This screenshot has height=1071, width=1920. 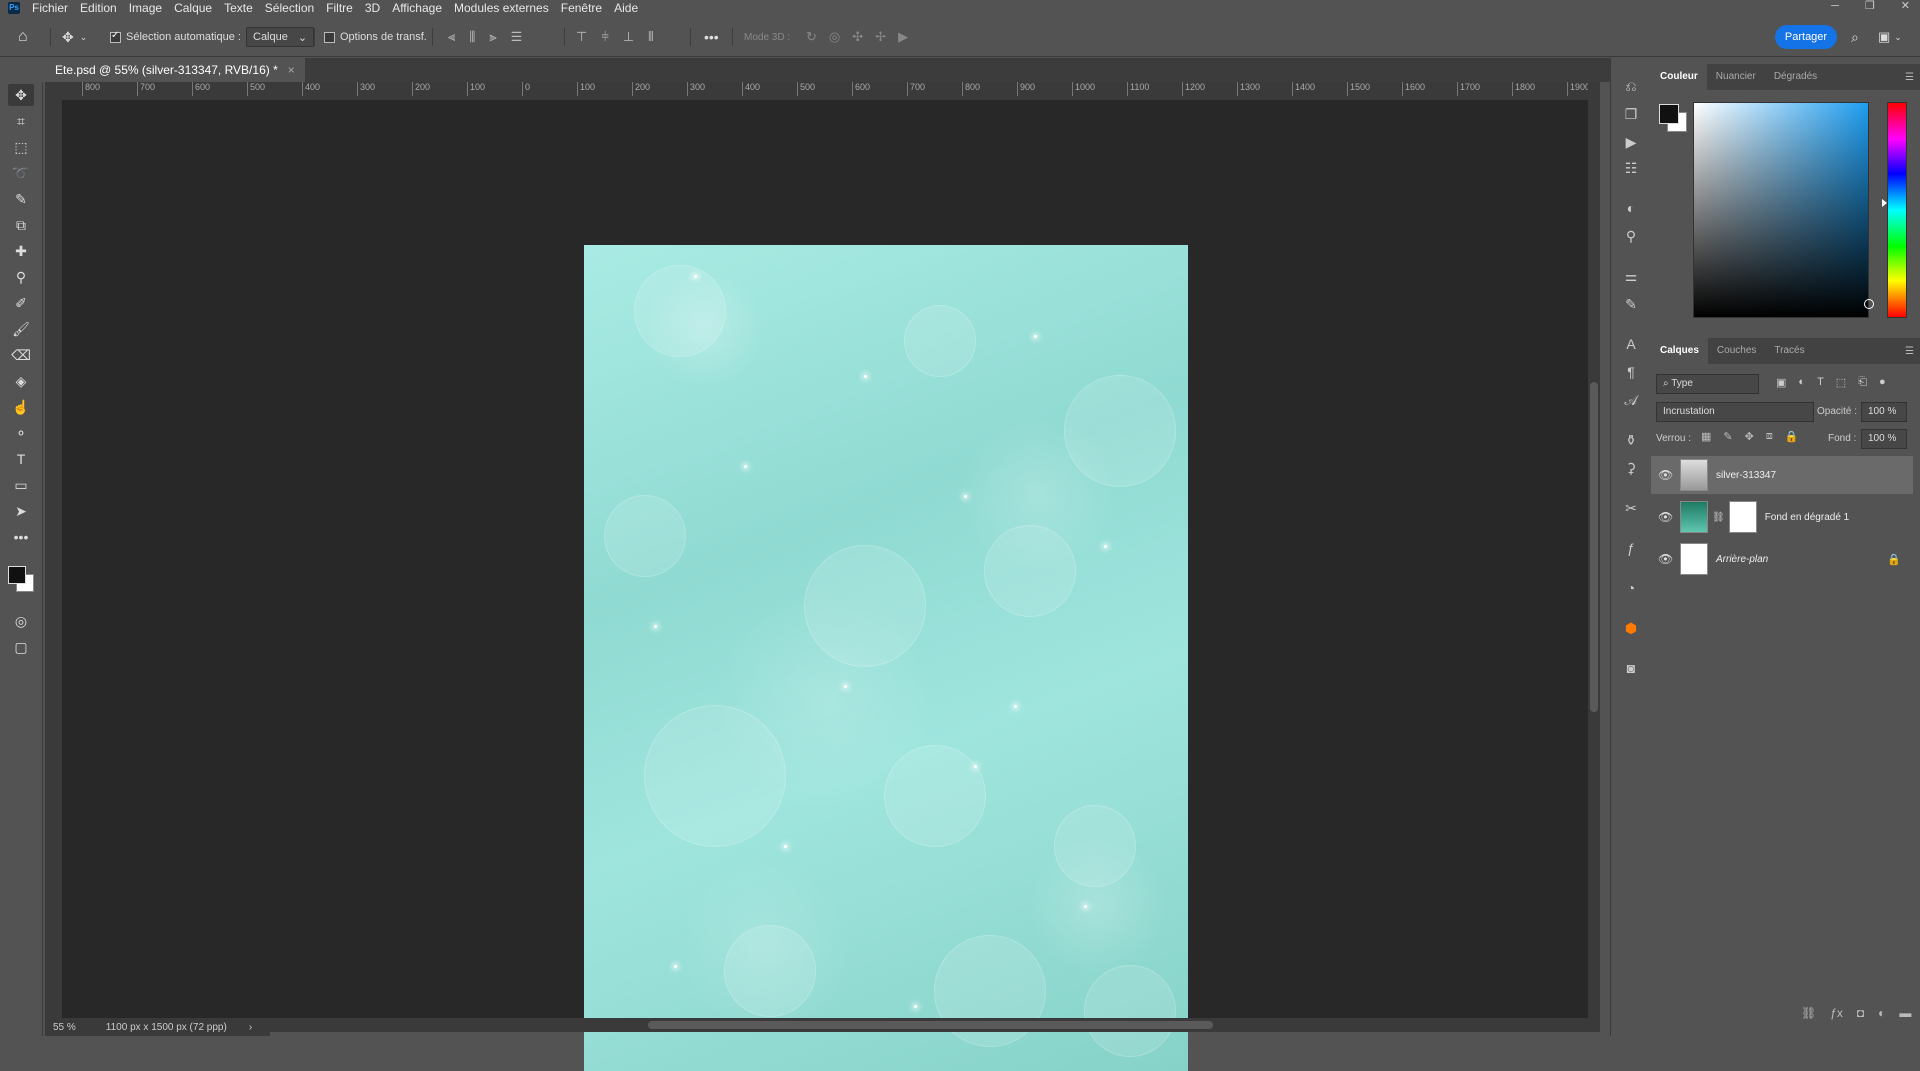 I want to click on restore-icon: ❐, so click(x=1870, y=8).